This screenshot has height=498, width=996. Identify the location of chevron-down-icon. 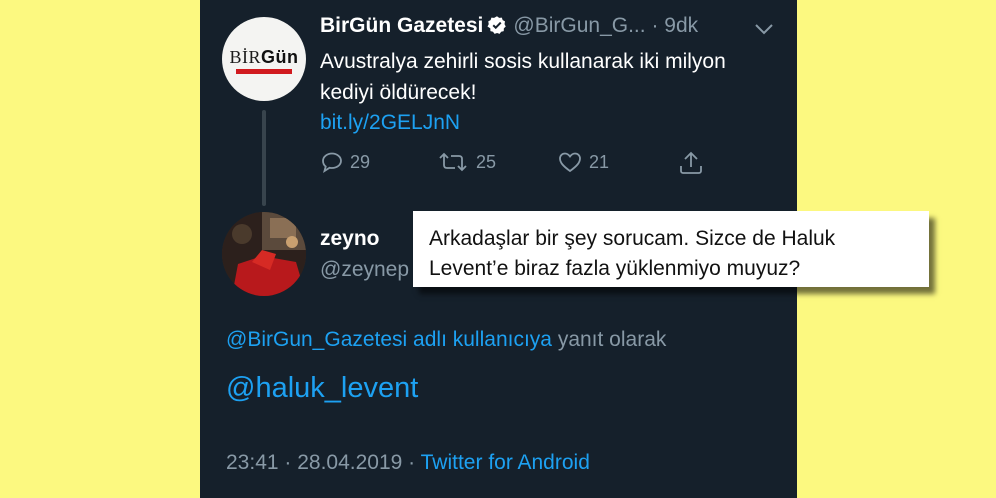
(764, 31).